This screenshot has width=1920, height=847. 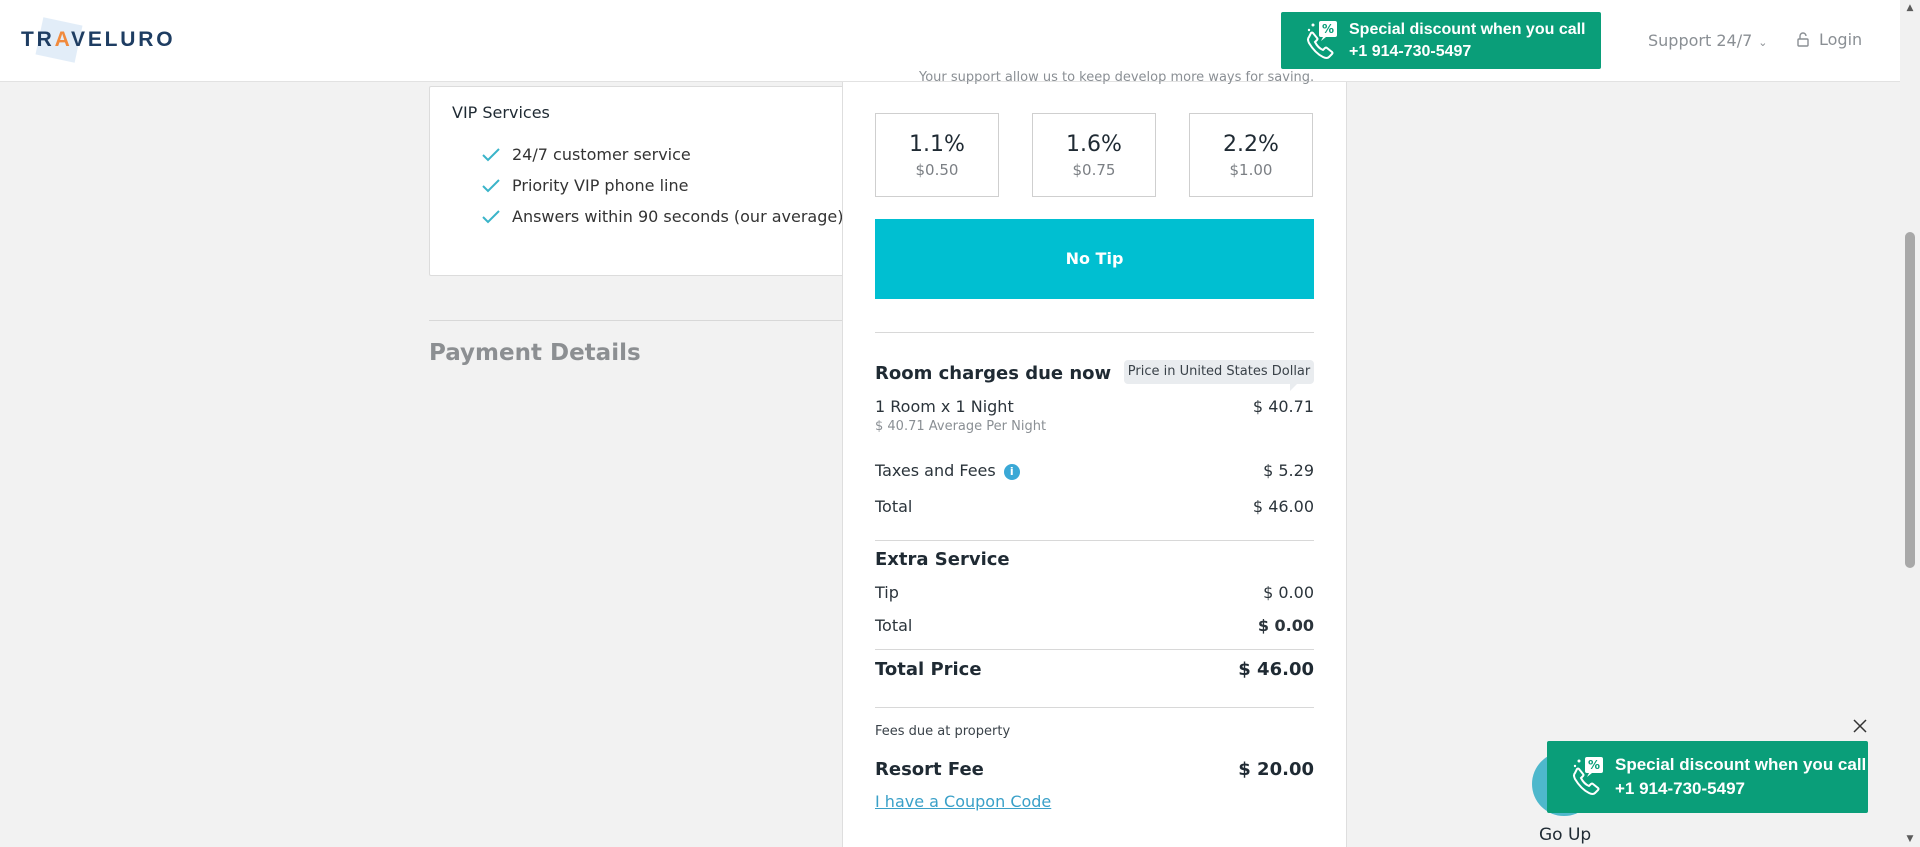 I want to click on extra-service-header: Extra Service, so click(x=1094, y=559).